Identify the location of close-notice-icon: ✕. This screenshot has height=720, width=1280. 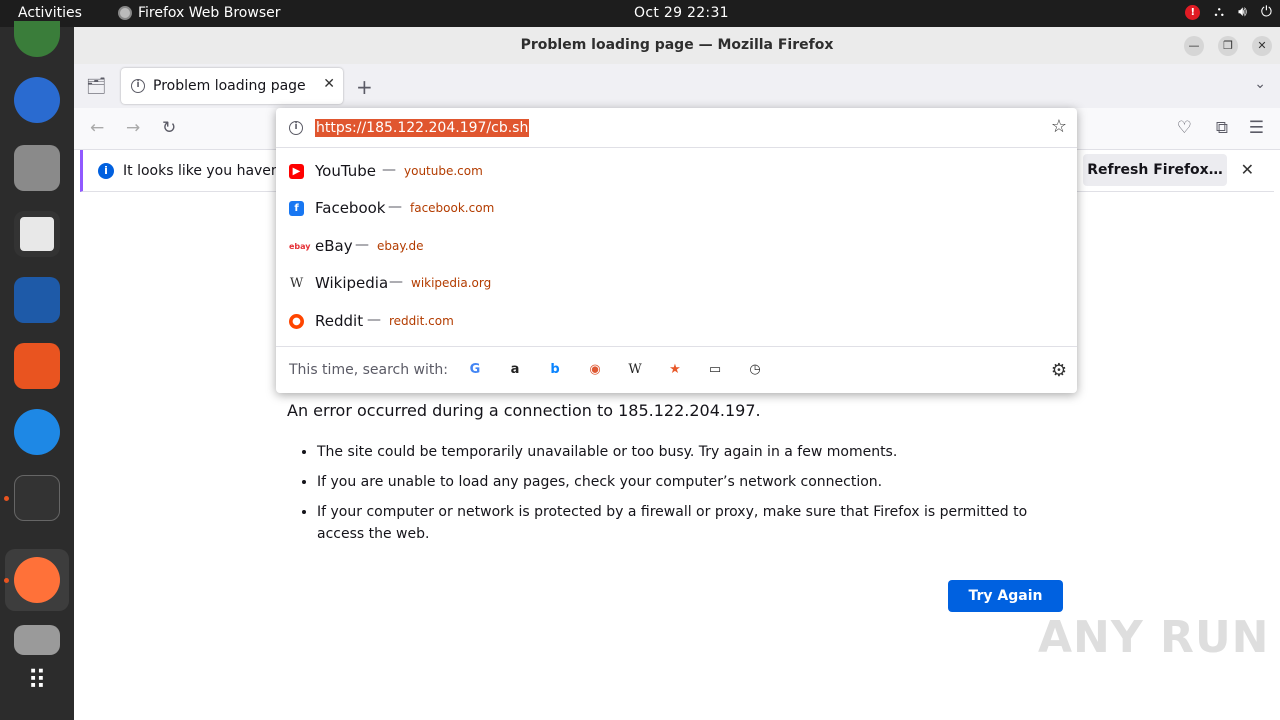
(1247, 169).